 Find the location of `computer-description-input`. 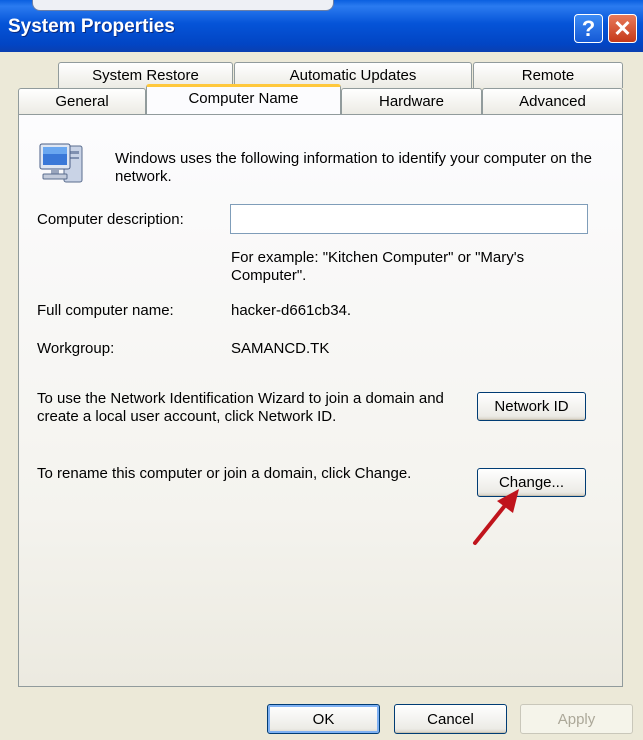

computer-description-input is located at coordinates (409, 219).